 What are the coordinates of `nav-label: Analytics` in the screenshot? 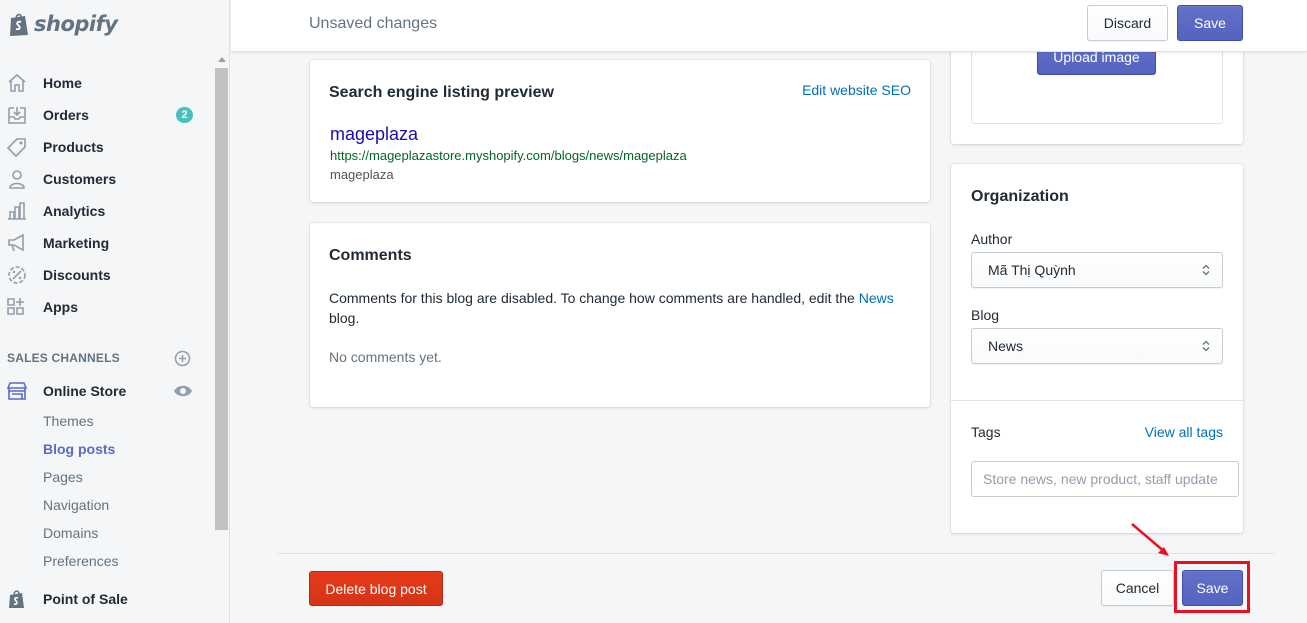 It's located at (74, 211).